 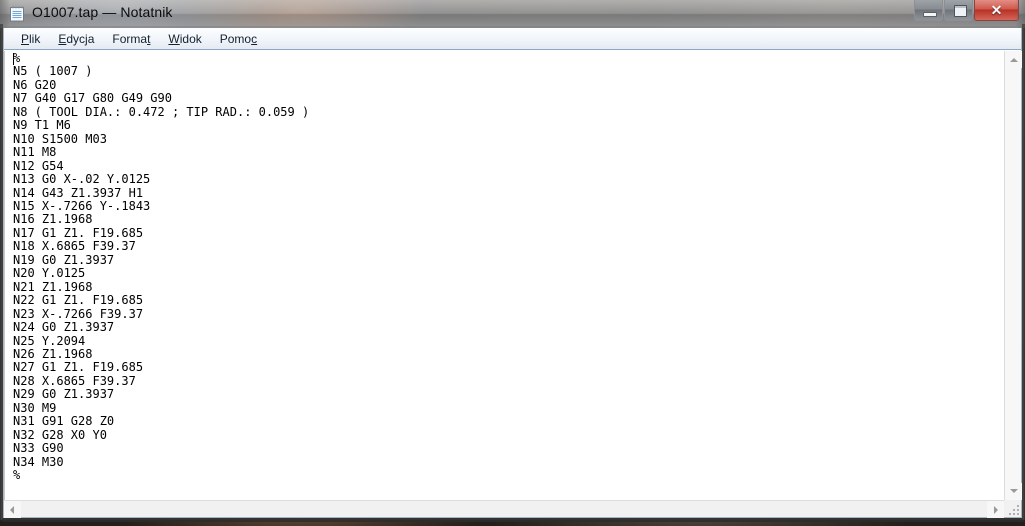 I want to click on caption-button-group: ✕, so click(x=966, y=11).